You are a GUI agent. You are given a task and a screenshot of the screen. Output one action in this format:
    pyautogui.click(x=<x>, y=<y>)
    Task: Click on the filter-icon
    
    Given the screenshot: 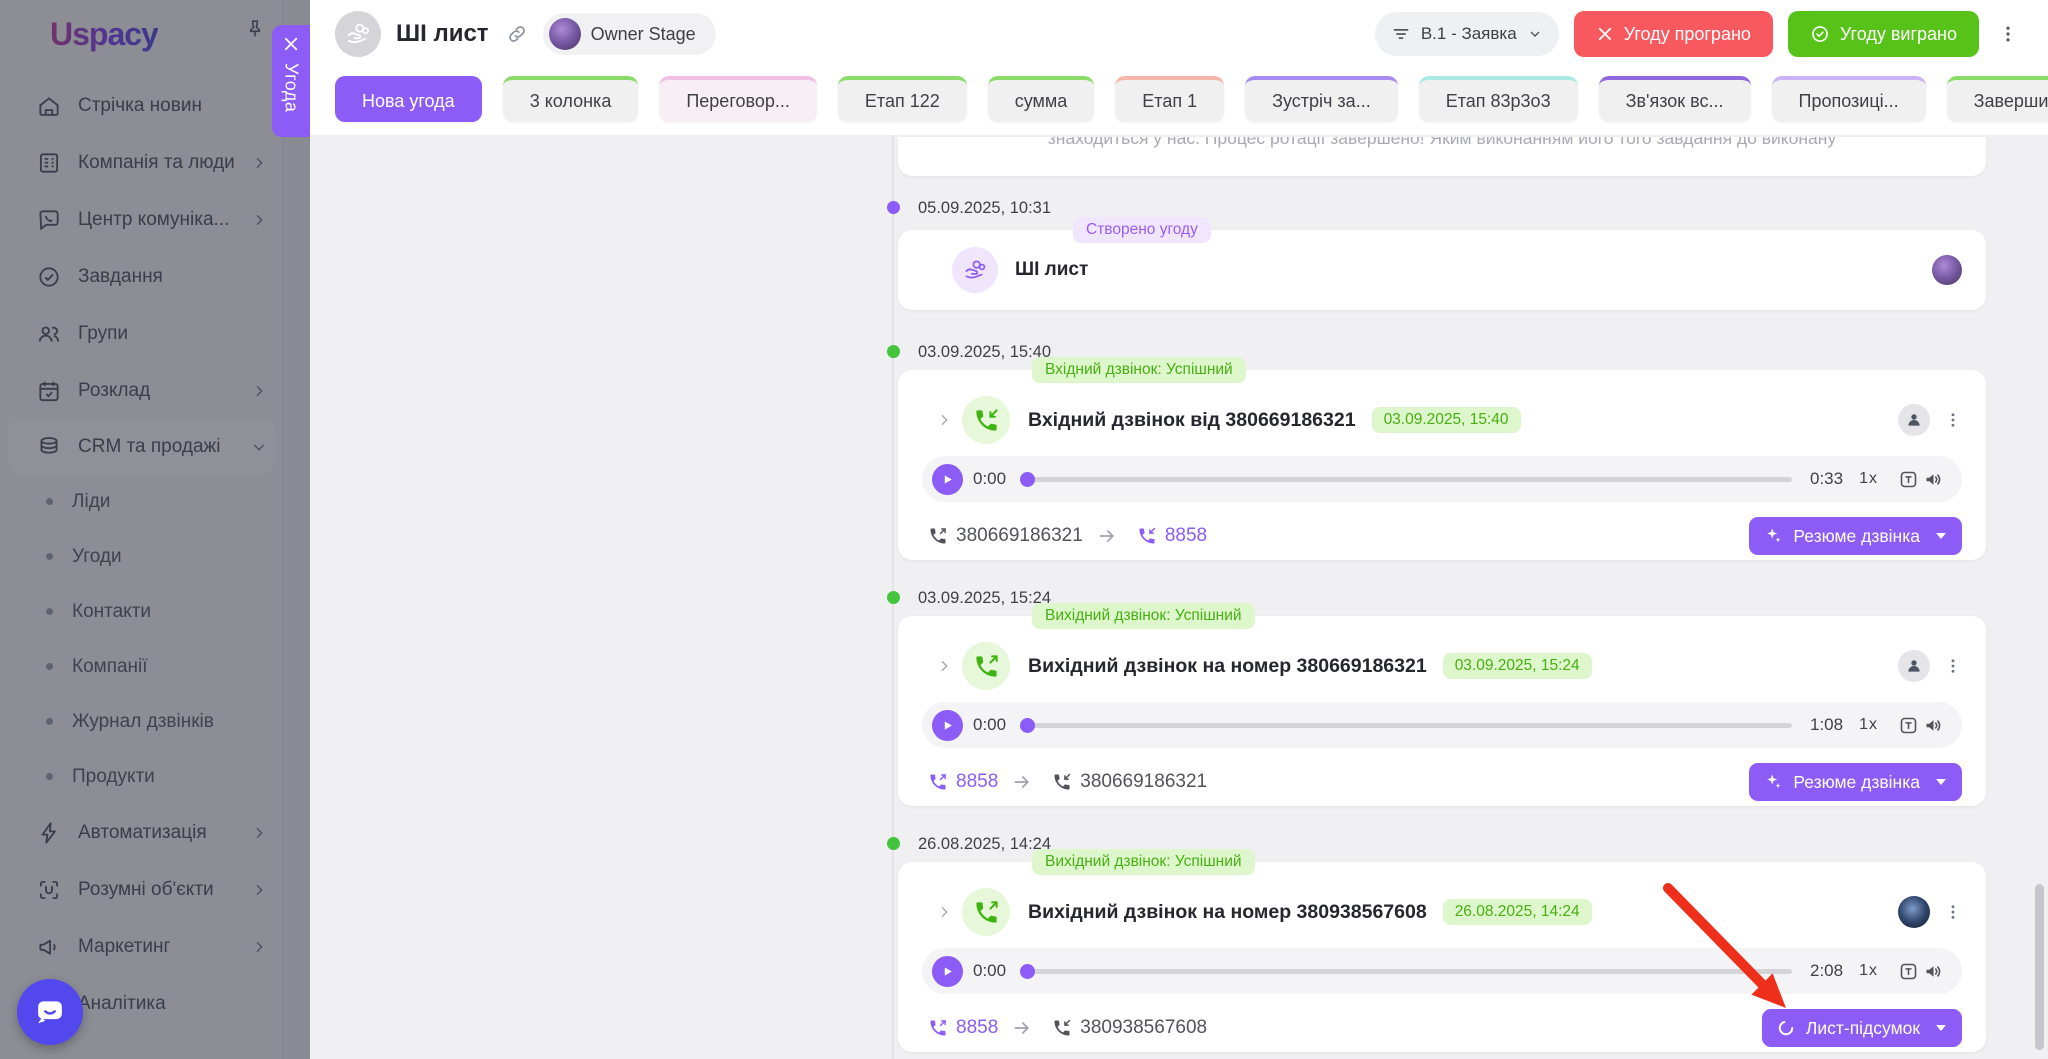 What is the action you would take?
    pyautogui.click(x=1401, y=34)
    